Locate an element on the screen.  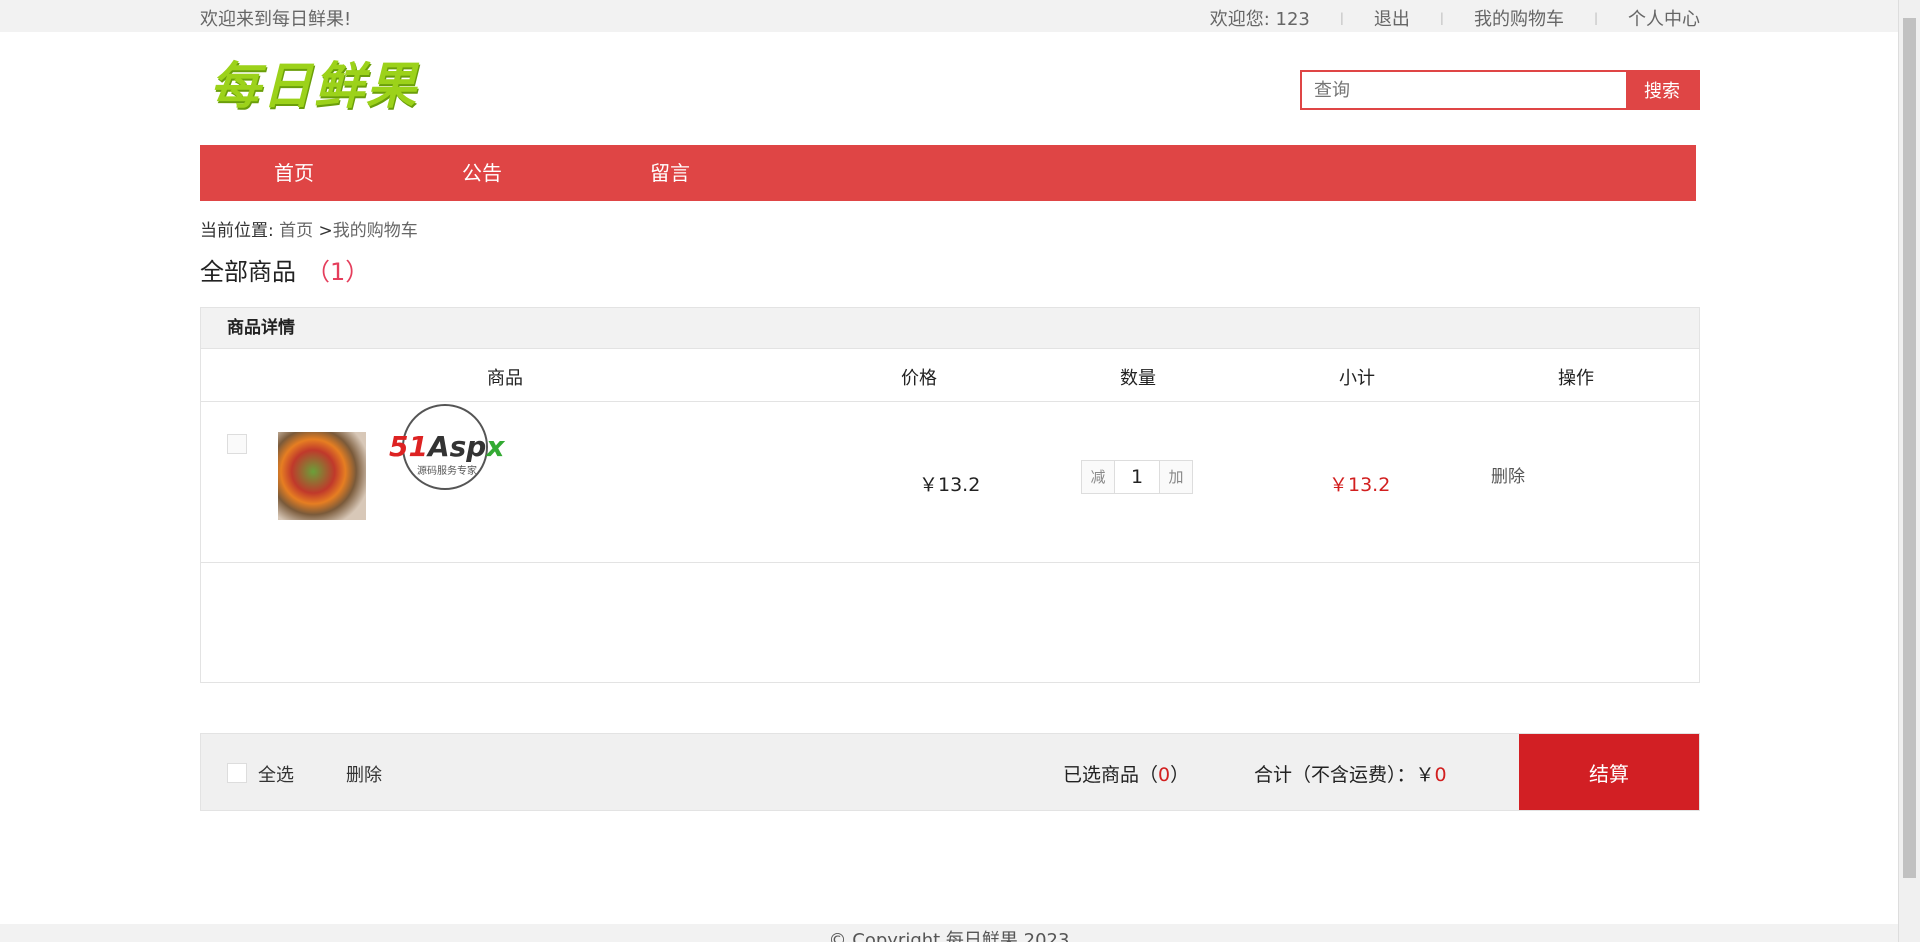
welcome-text: 欢迎来到每日鲜果! is located at coordinates (276, 19).